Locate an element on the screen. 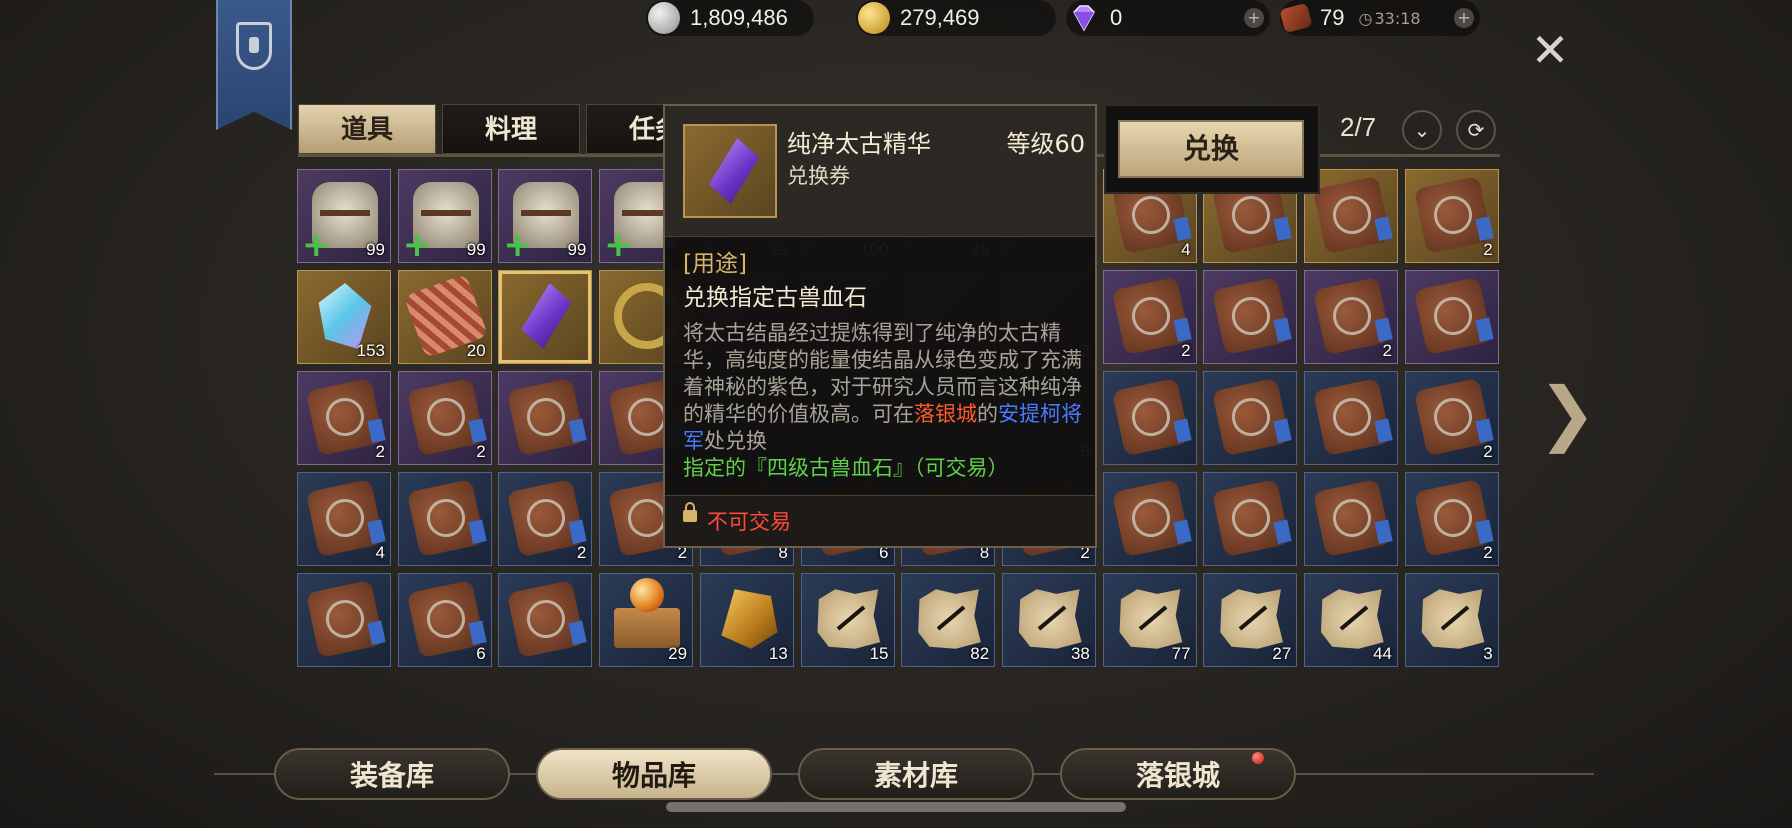  inventory-slot: 6 is located at coordinates (444, 620).